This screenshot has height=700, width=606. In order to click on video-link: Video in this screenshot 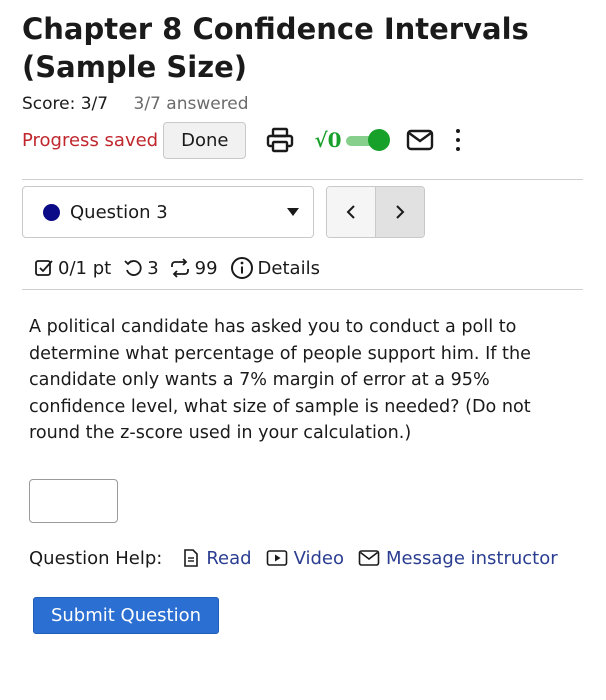, I will do `click(305, 558)`.